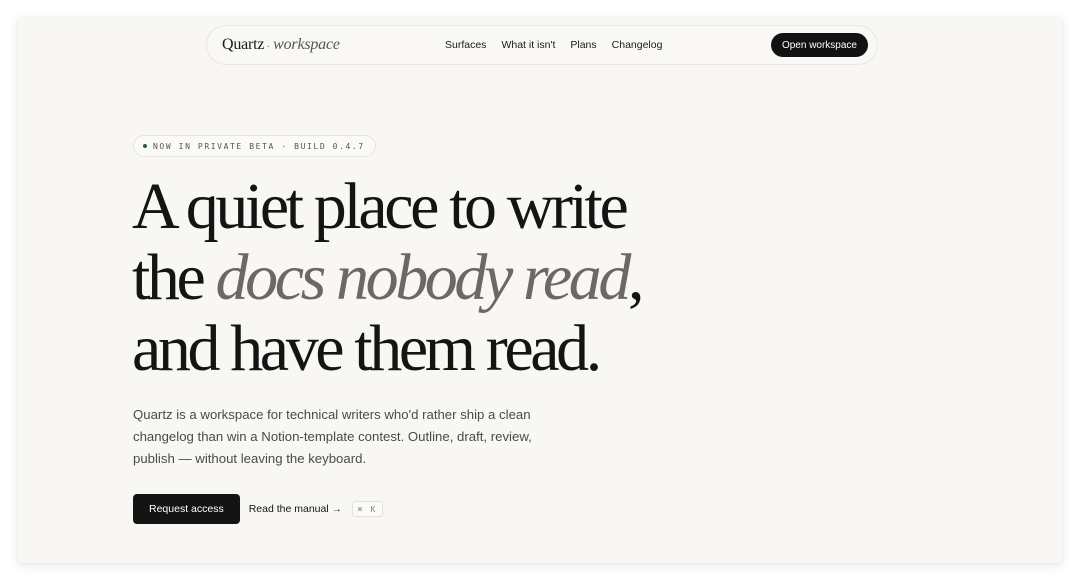 The height and width of the screenshot is (581, 1080). What do you see at coordinates (367, 509) in the screenshot?
I see `keyboard-shortcut-hint: ⌘ K` at bounding box center [367, 509].